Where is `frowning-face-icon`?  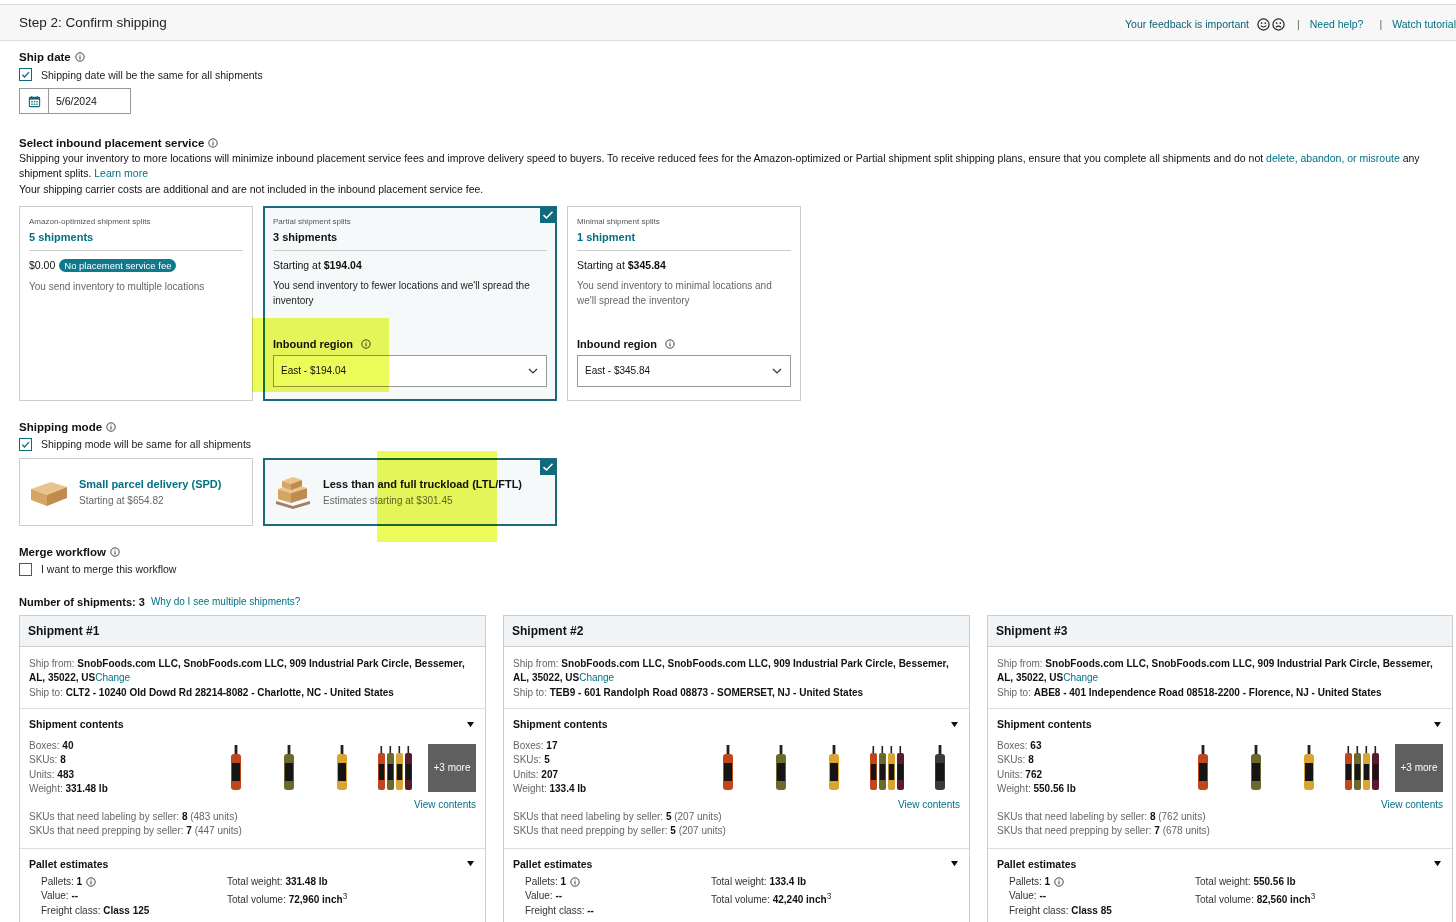
frowning-face-icon is located at coordinates (1278, 24).